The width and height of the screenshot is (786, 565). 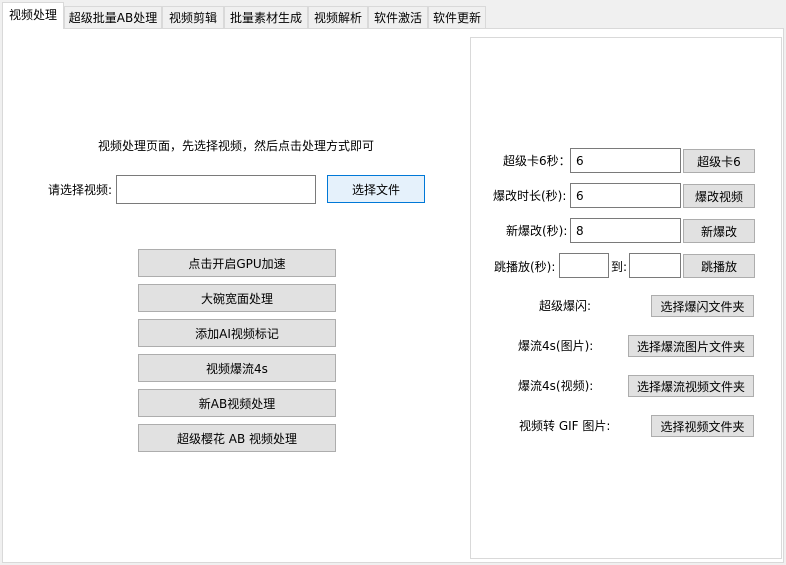 I want to click on new-burst-button: 新爆改, so click(x=719, y=231).